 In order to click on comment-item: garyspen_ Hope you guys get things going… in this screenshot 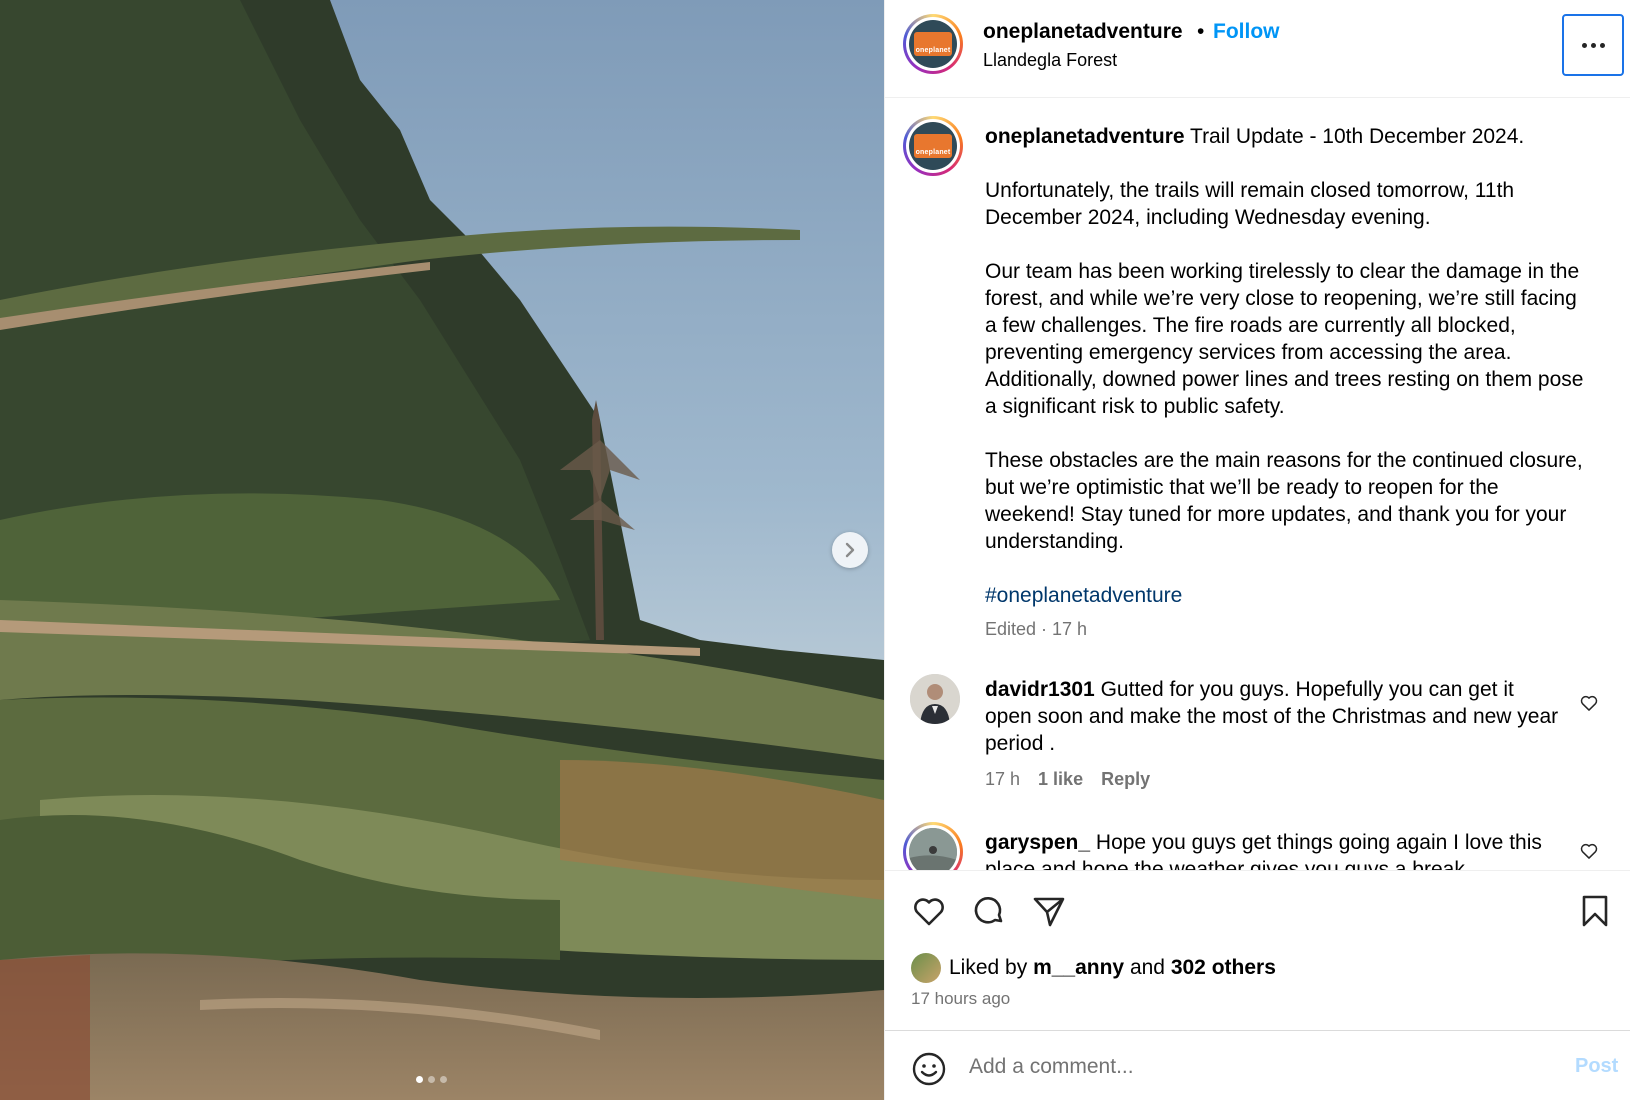, I will do `click(1275, 849)`.